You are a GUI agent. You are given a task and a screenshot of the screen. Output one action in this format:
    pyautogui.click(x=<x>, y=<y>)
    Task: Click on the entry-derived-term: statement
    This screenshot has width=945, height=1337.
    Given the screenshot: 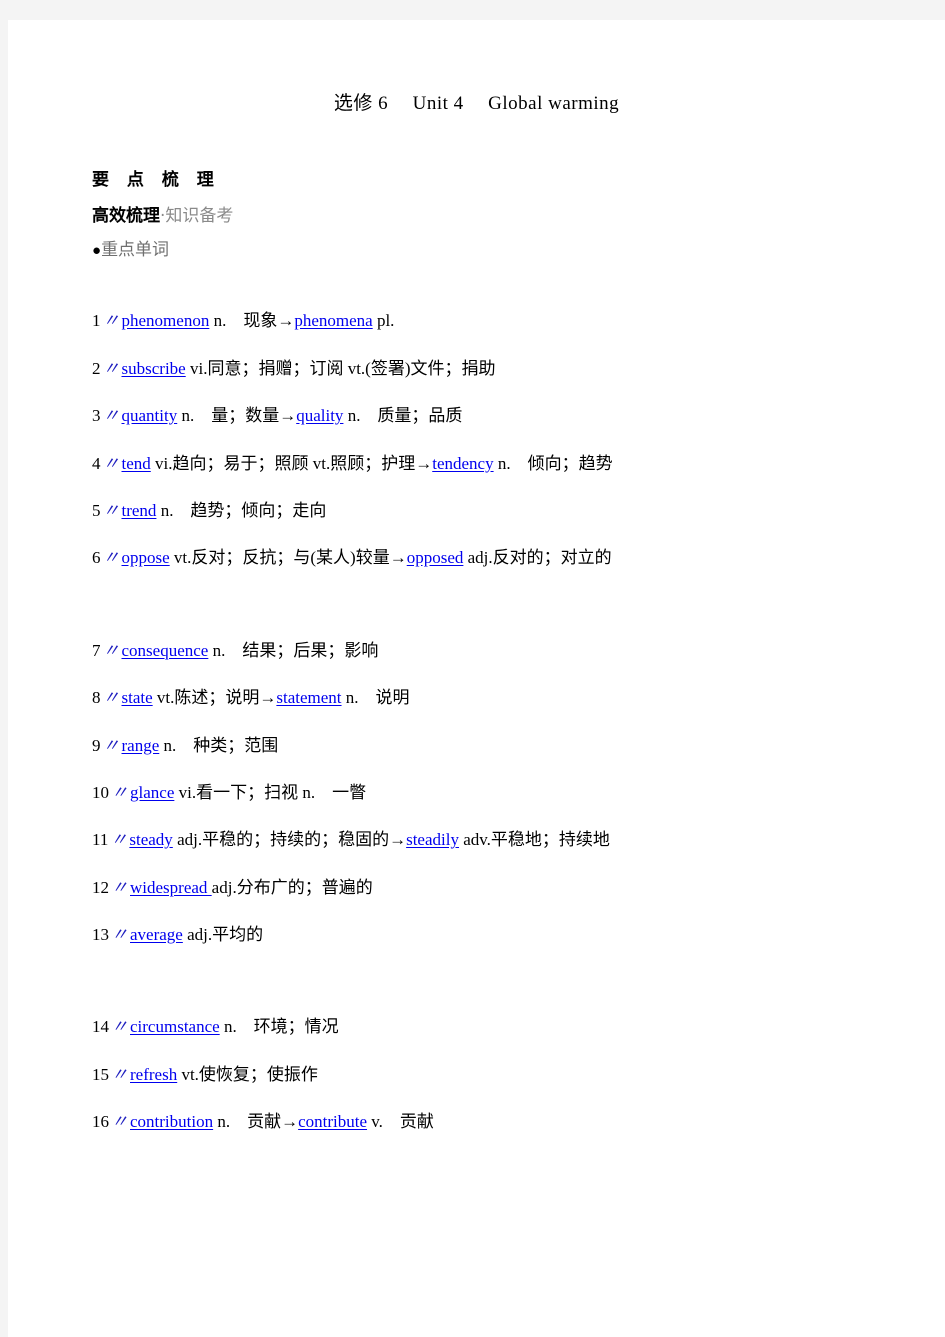 What is the action you would take?
    pyautogui.click(x=308, y=697)
    